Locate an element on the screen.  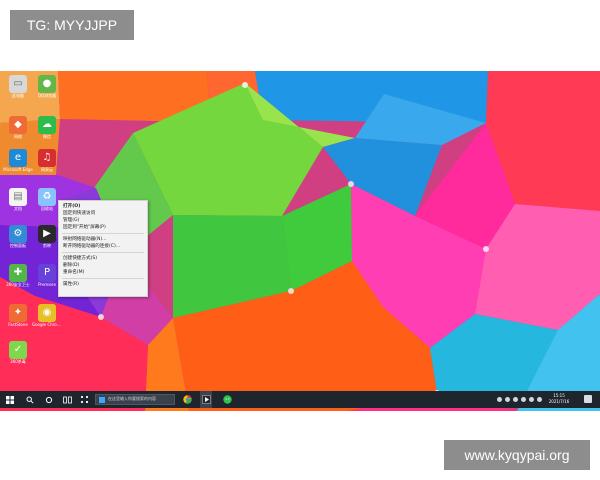
taskbar-app-wechat is located at coordinates (227, 399).